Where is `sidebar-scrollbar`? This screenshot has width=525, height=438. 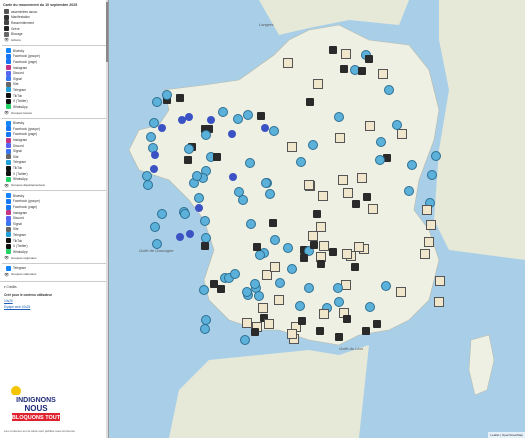 sidebar-scrollbar is located at coordinates (107, 219).